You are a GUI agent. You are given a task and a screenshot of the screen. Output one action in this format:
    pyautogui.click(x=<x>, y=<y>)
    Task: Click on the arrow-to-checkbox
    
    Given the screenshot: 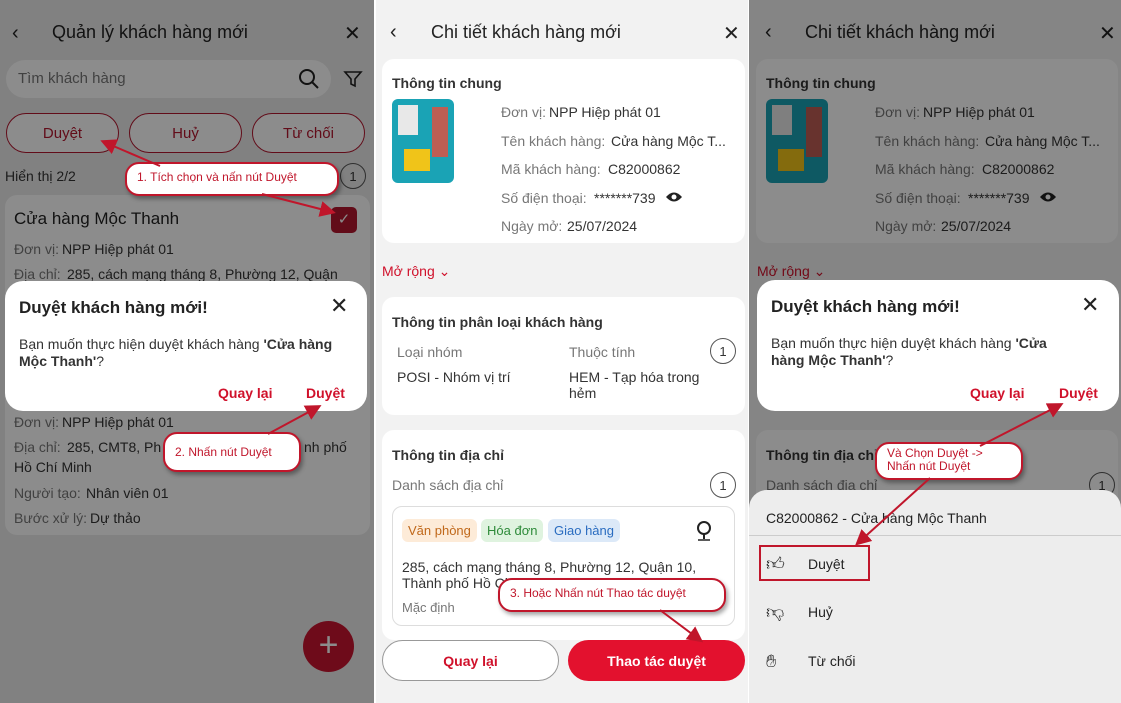 What is the action you would take?
    pyautogui.click(x=298, y=205)
    